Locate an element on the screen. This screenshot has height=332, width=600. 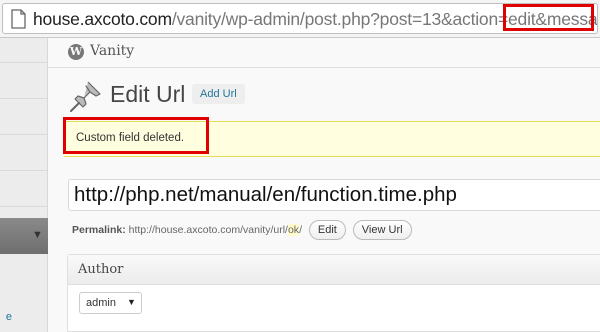
view-url-button: View Url is located at coordinates (382, 230).